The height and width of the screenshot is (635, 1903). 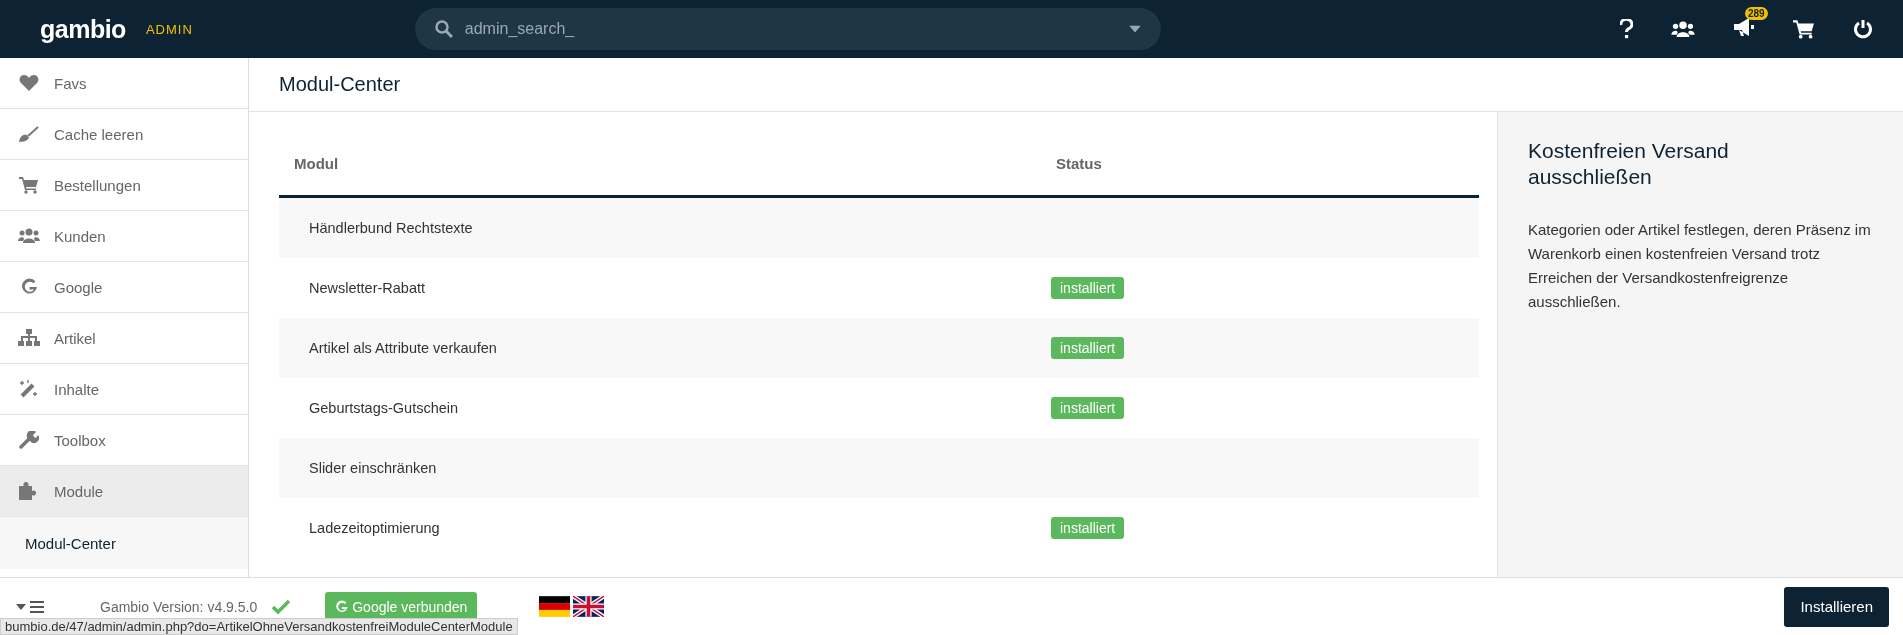 What do you see at coordinates (58, 543) in the screenshot?
I see `submenu-item: Modul-Center` at bounding box center [58, 543].